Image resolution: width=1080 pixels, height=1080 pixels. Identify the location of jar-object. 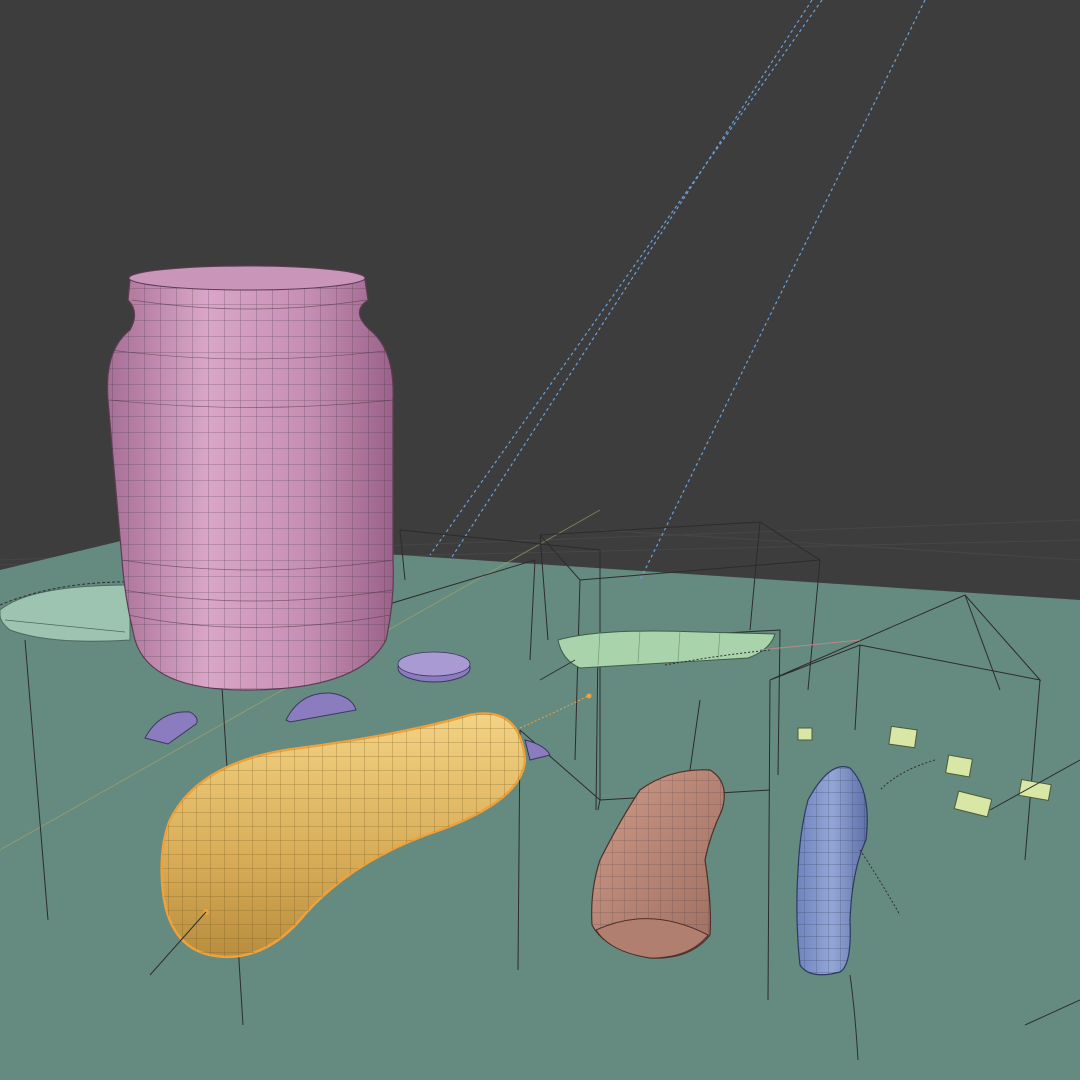
(250, 480).